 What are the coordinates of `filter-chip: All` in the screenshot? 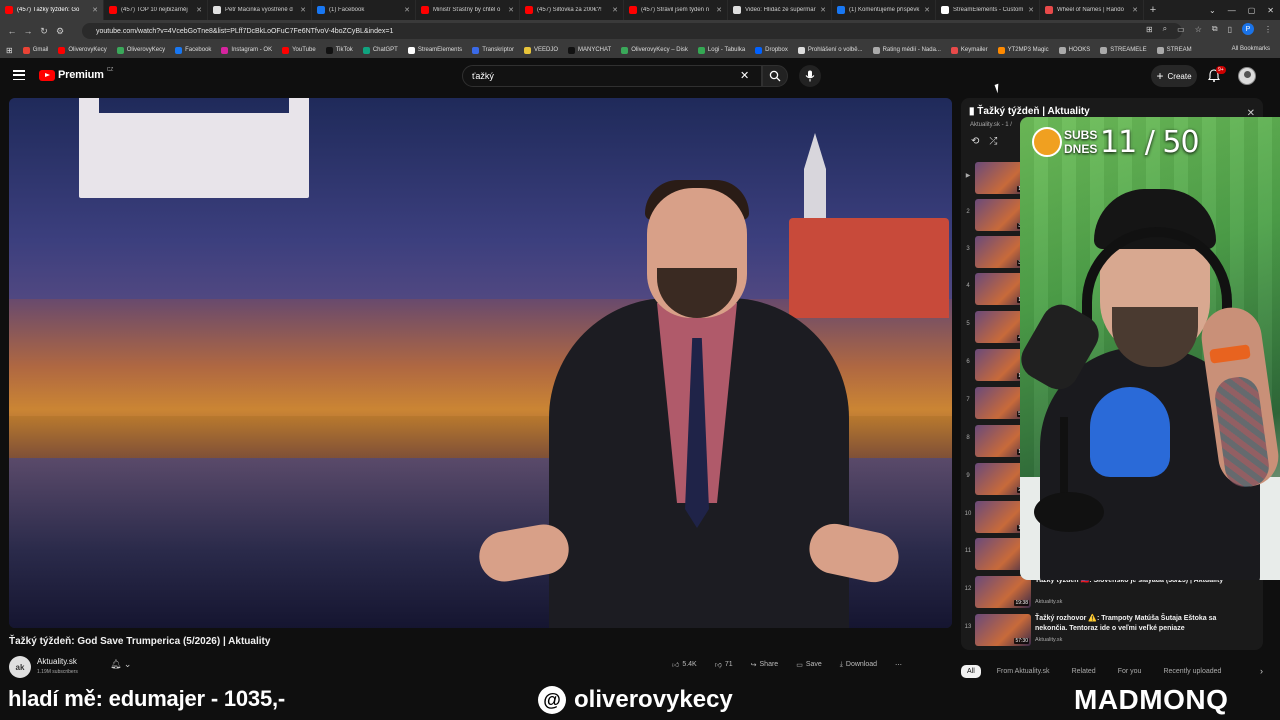 It's located at (971, 671).